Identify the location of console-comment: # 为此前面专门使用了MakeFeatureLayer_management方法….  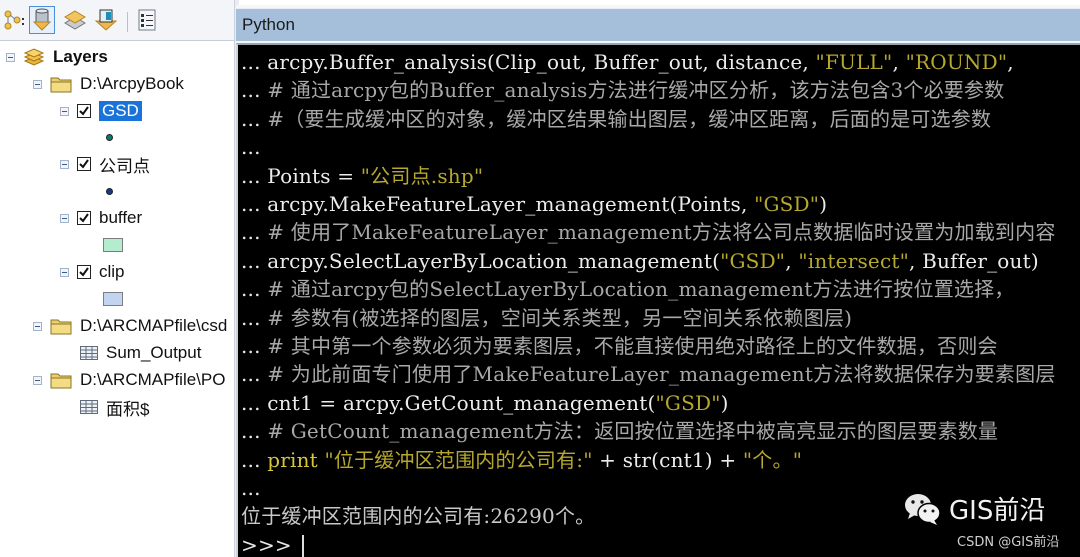
(661, 374).